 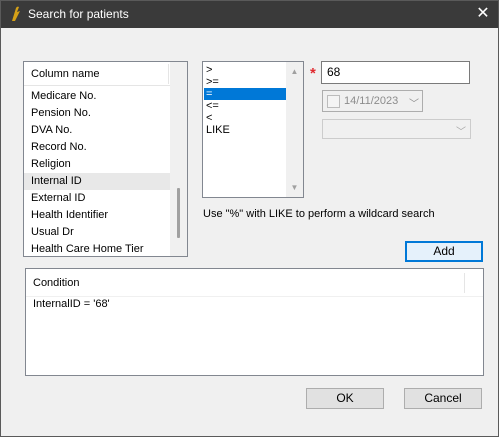 What do you see at coordinates (254, 283) in the screenshot?
I see `condition-header: Condition` at bounding box center [254, 283].